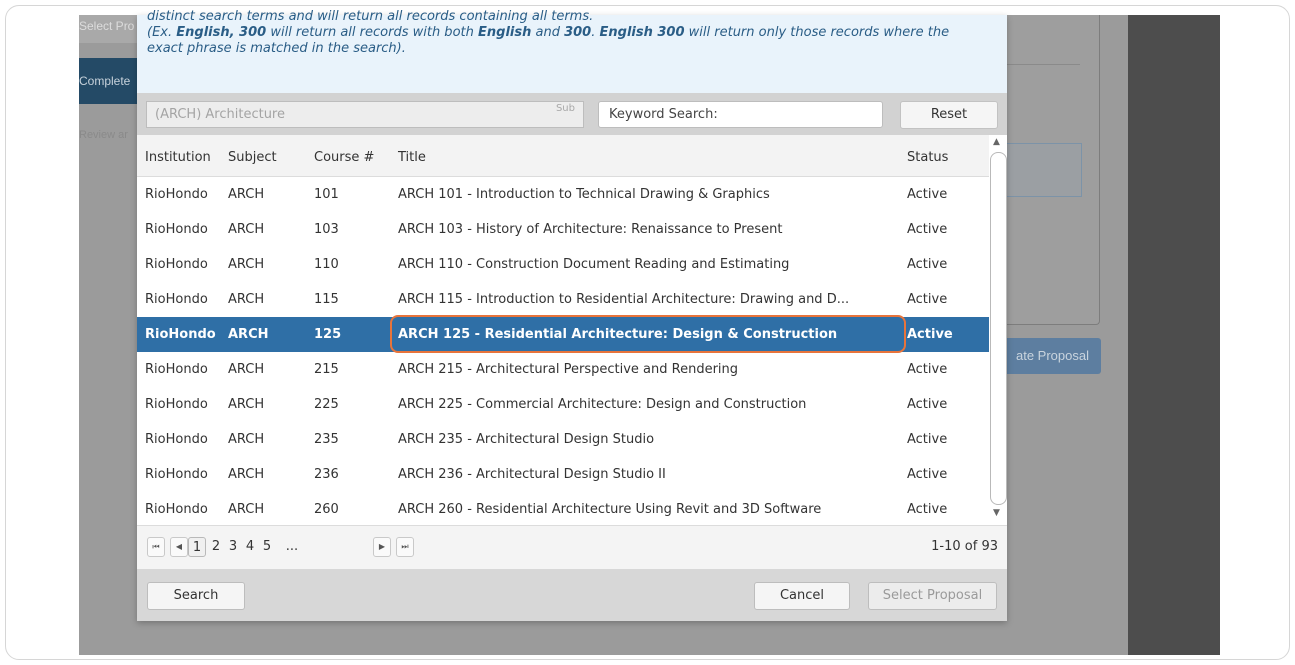 The height and width of the screenshot is (665, 1295). What do you see at coordinates (572, 595) in the screenshot?
I see `dialog-footer: Search Cancel Select Proposal` at bounding box center [572, 595].